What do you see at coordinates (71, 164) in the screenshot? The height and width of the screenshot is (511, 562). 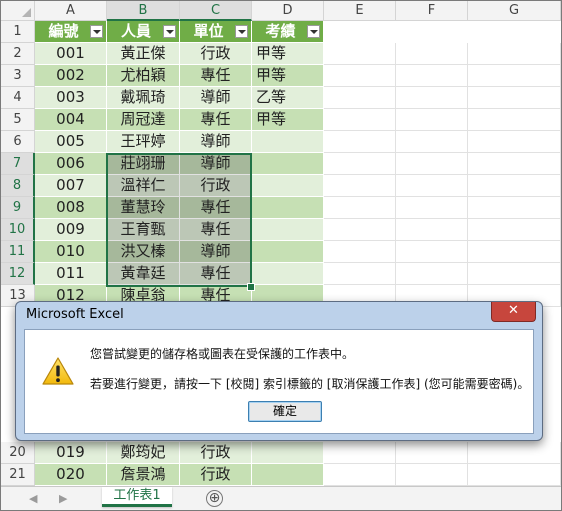 I see `table-cell: 006` at bounding box center [71, 164].